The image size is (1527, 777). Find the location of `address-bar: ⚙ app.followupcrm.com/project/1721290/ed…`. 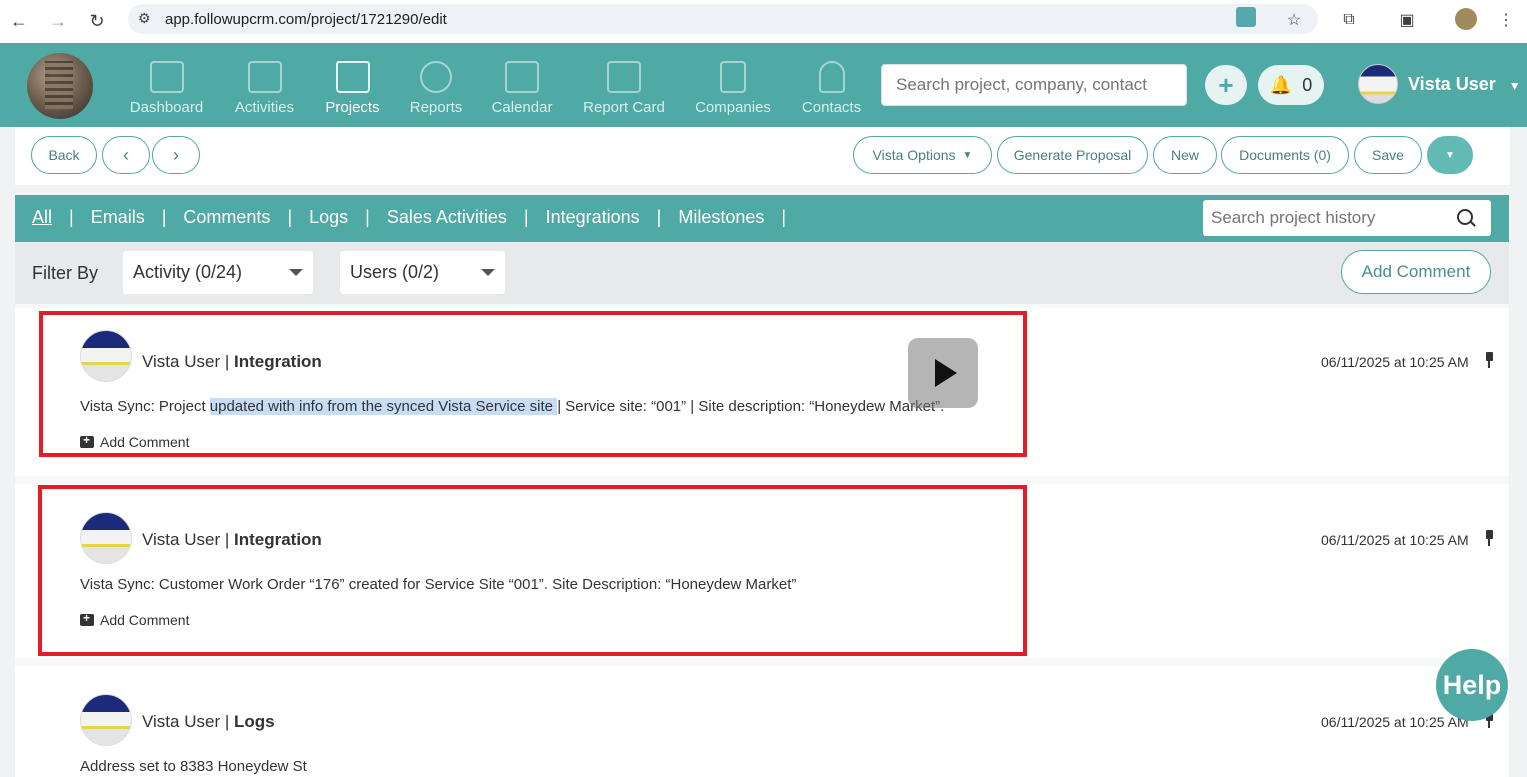

address-bar: ⚙ app.followupcrm.com/project/1721290/ed… is located at coordinates (723, 19).